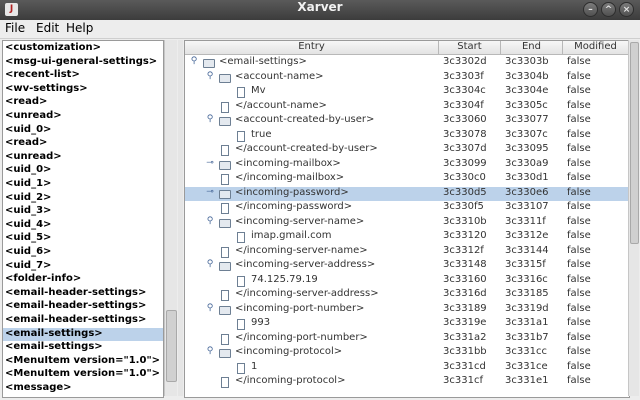 The image size is (640, 400). Describe the element at coordinates (626, 9) in the screenshot. I see `close-icon: ×` at that location.